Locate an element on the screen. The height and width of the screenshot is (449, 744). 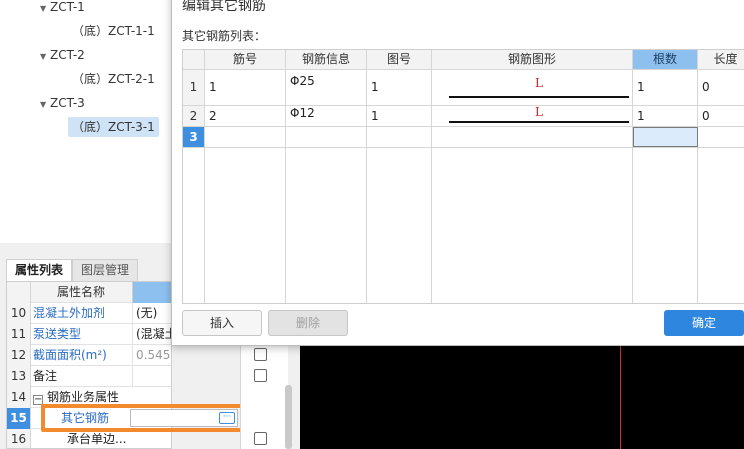
tree-node-zct-3-1: （底）ZCT-3-1 is located at coordinates (113, 127).